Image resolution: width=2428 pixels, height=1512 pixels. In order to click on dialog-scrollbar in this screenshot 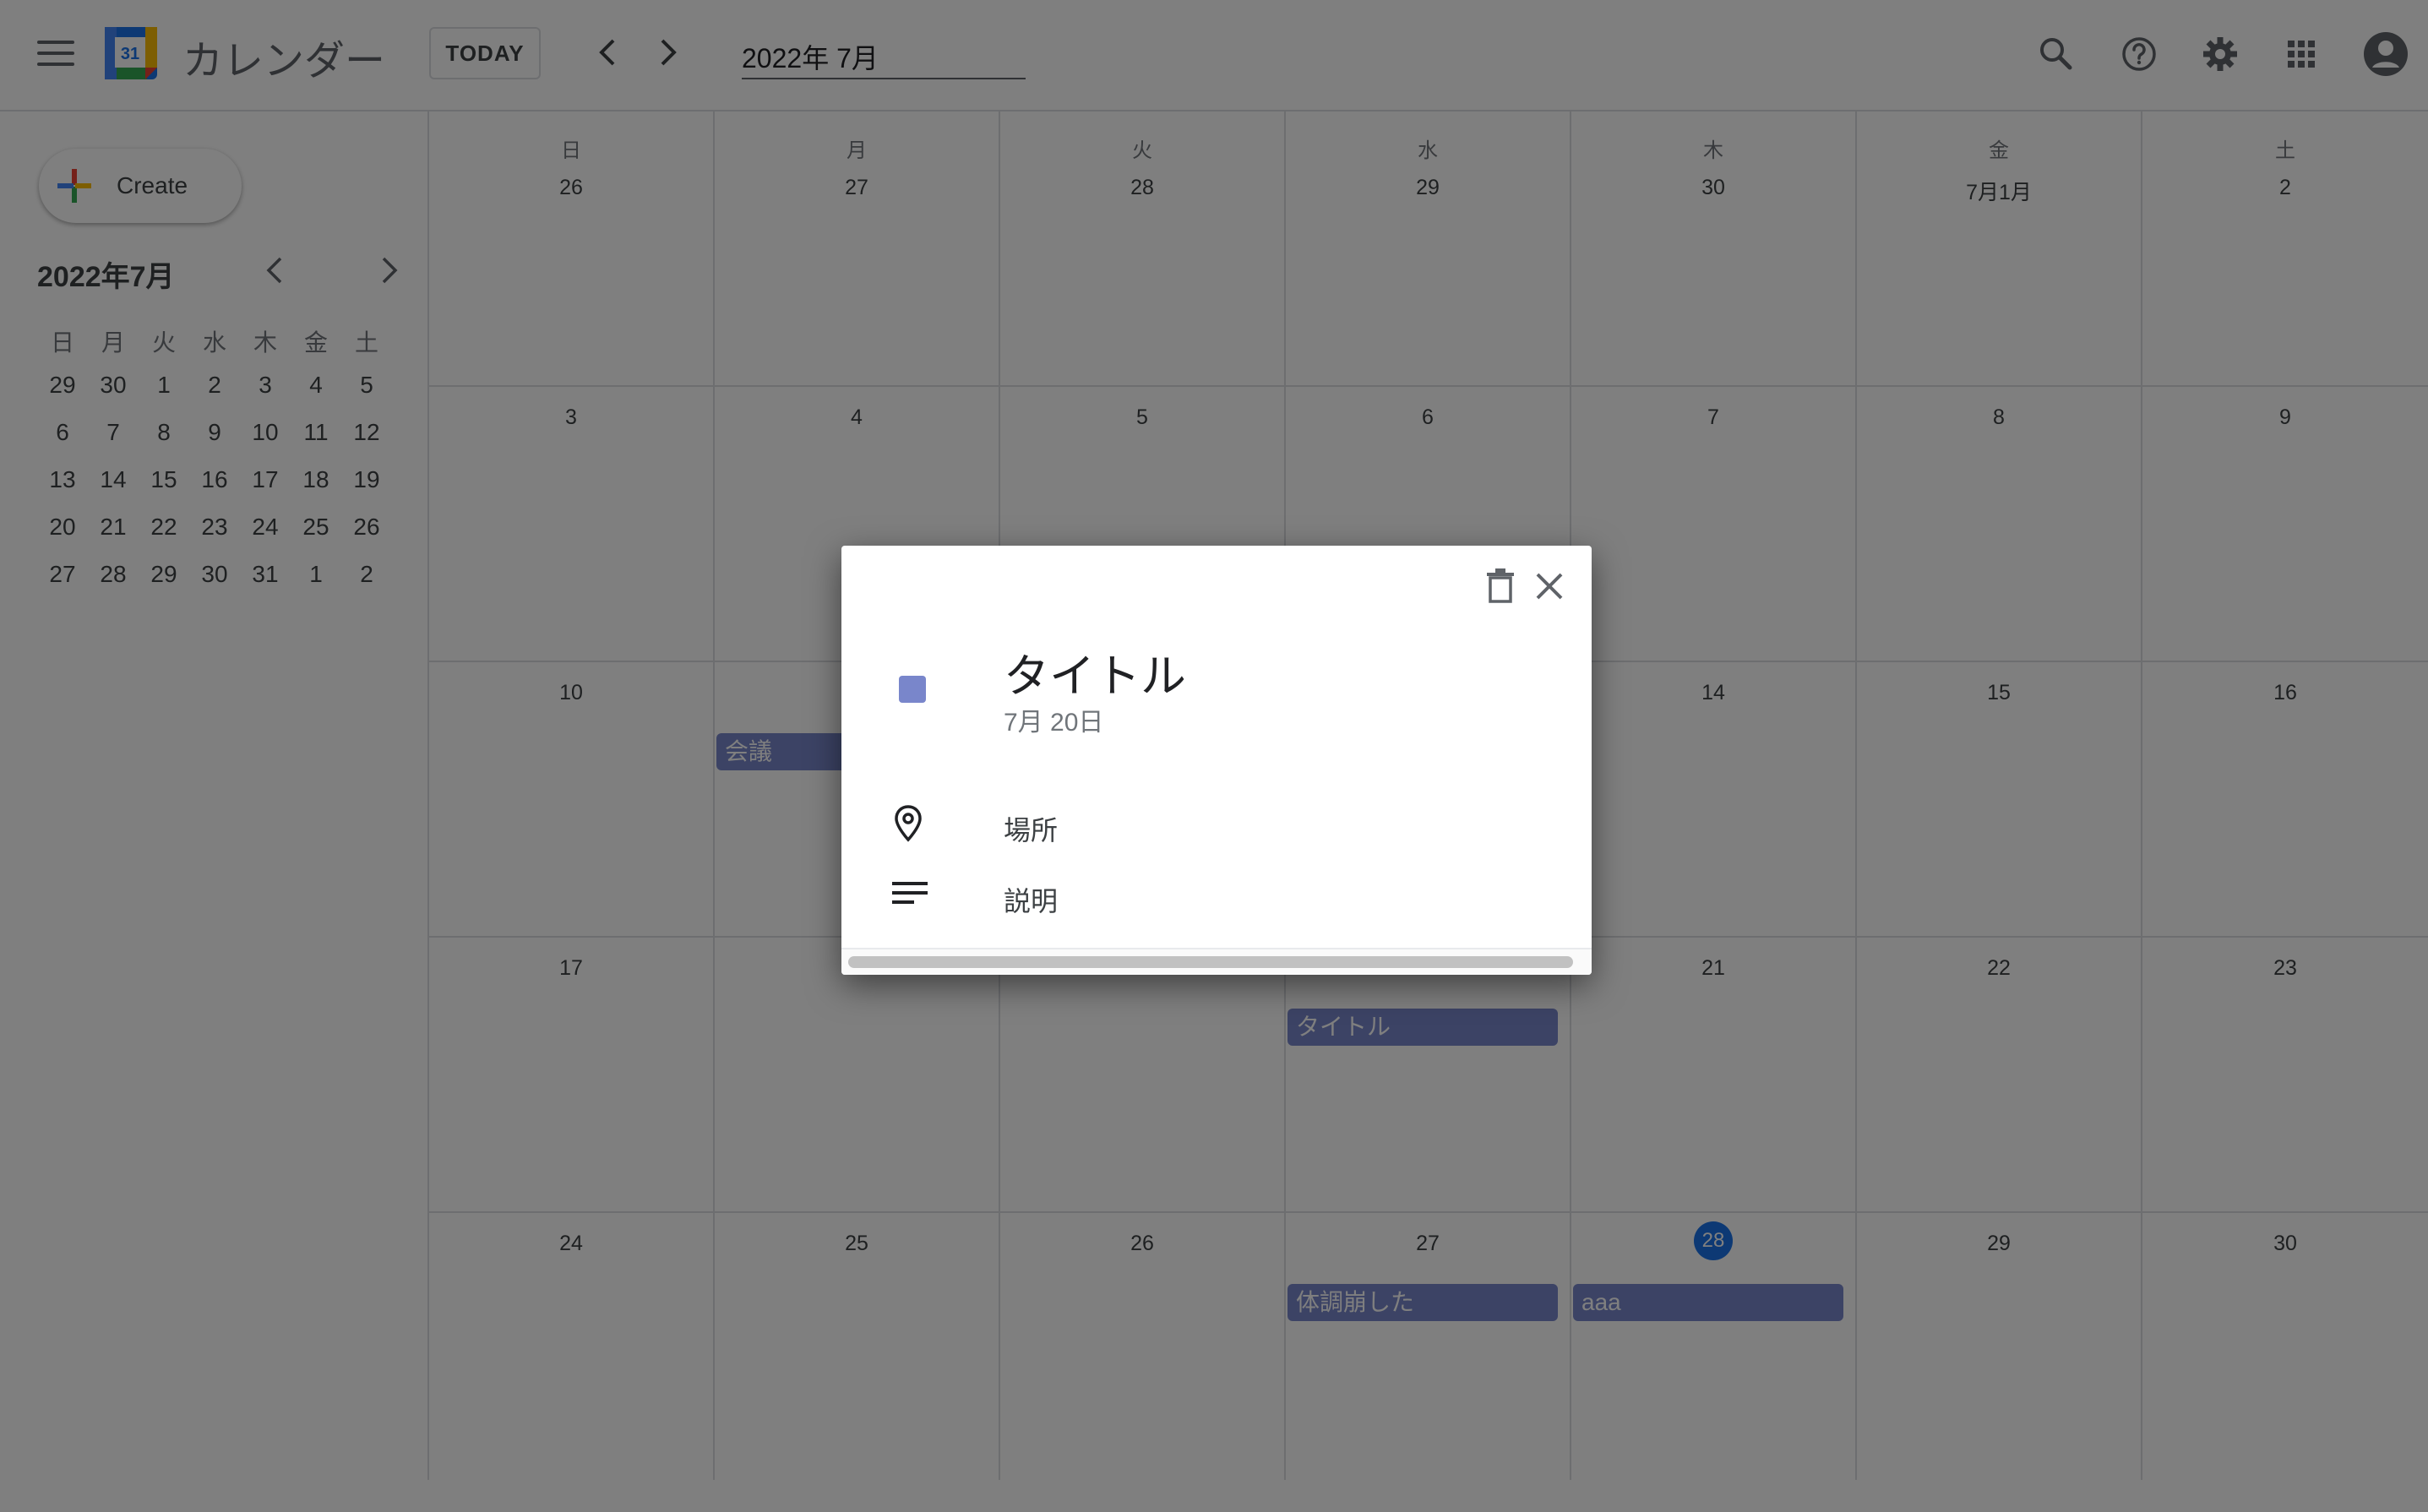, I will do `click(1216, 962)`.